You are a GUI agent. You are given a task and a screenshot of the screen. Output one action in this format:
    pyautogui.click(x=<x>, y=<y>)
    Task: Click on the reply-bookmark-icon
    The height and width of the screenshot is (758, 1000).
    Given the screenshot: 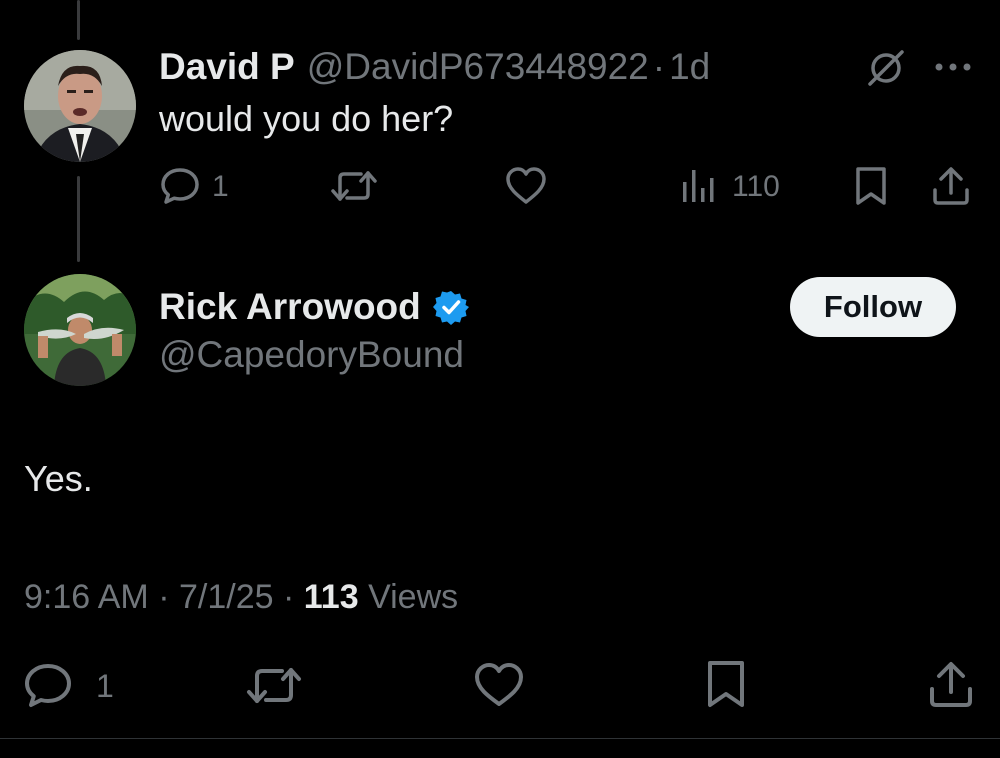 What is the action you would take?
    pyautogui.click(x=871, y=186)
    